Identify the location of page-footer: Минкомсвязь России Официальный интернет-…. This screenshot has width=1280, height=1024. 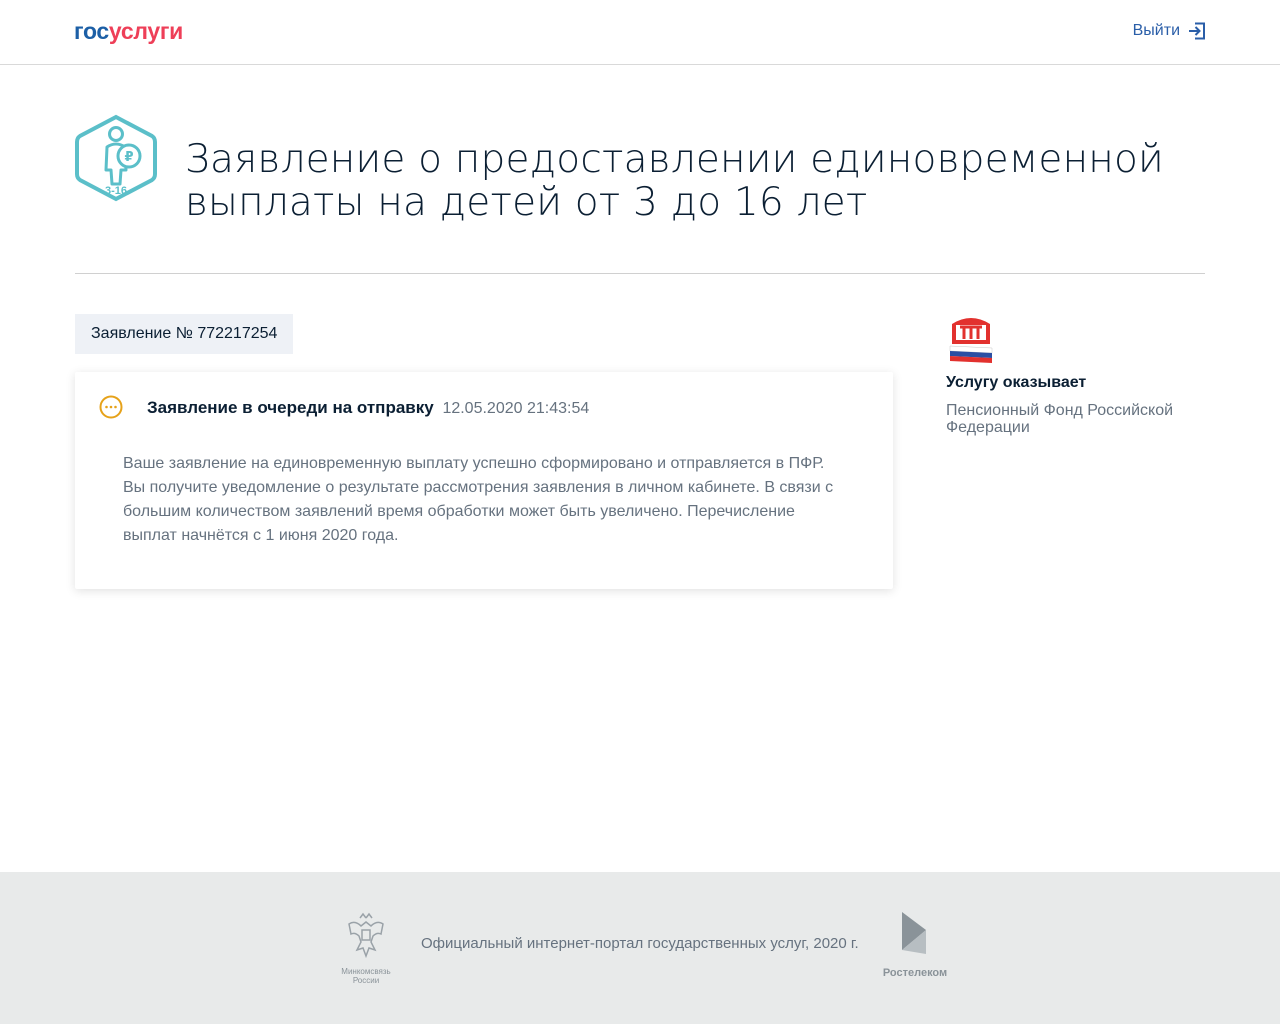
(640, 948).